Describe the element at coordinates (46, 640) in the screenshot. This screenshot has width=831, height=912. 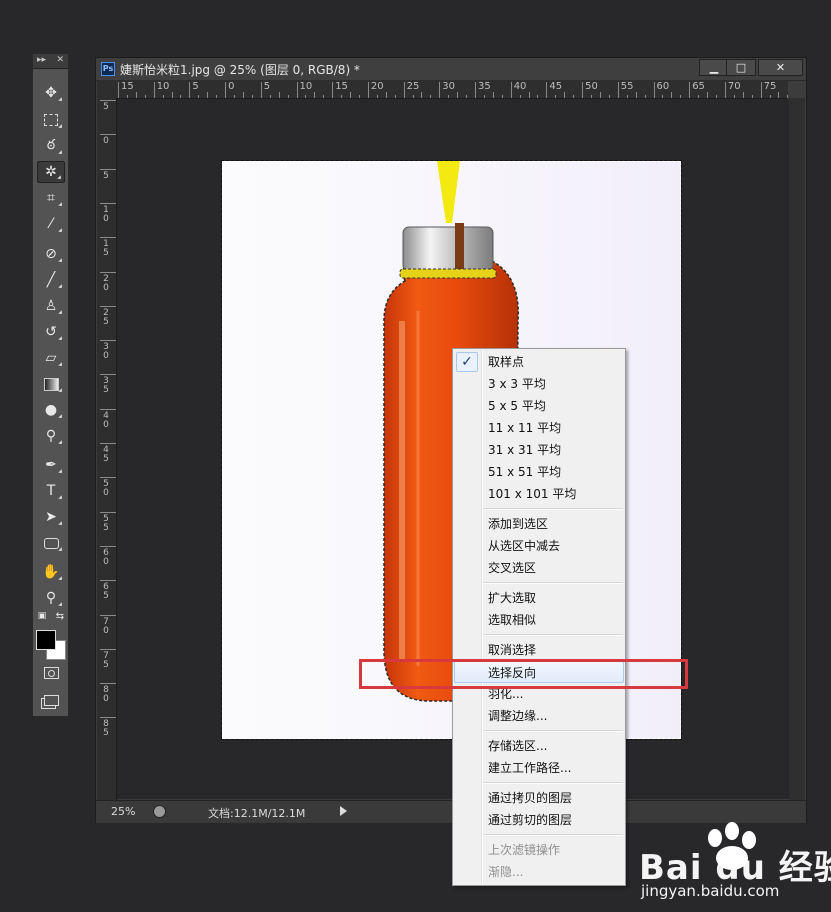
I see `foreground-color-swatch` at that location.